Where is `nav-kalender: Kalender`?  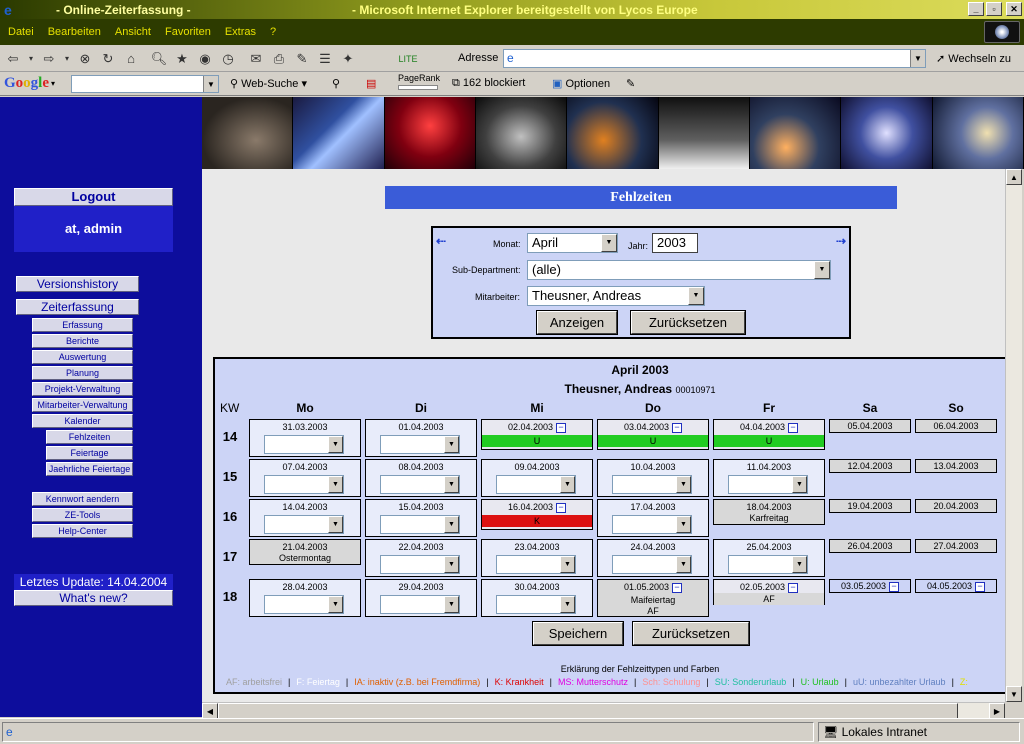
nav-kalender: Kalender is located at coordinates (82, 421).